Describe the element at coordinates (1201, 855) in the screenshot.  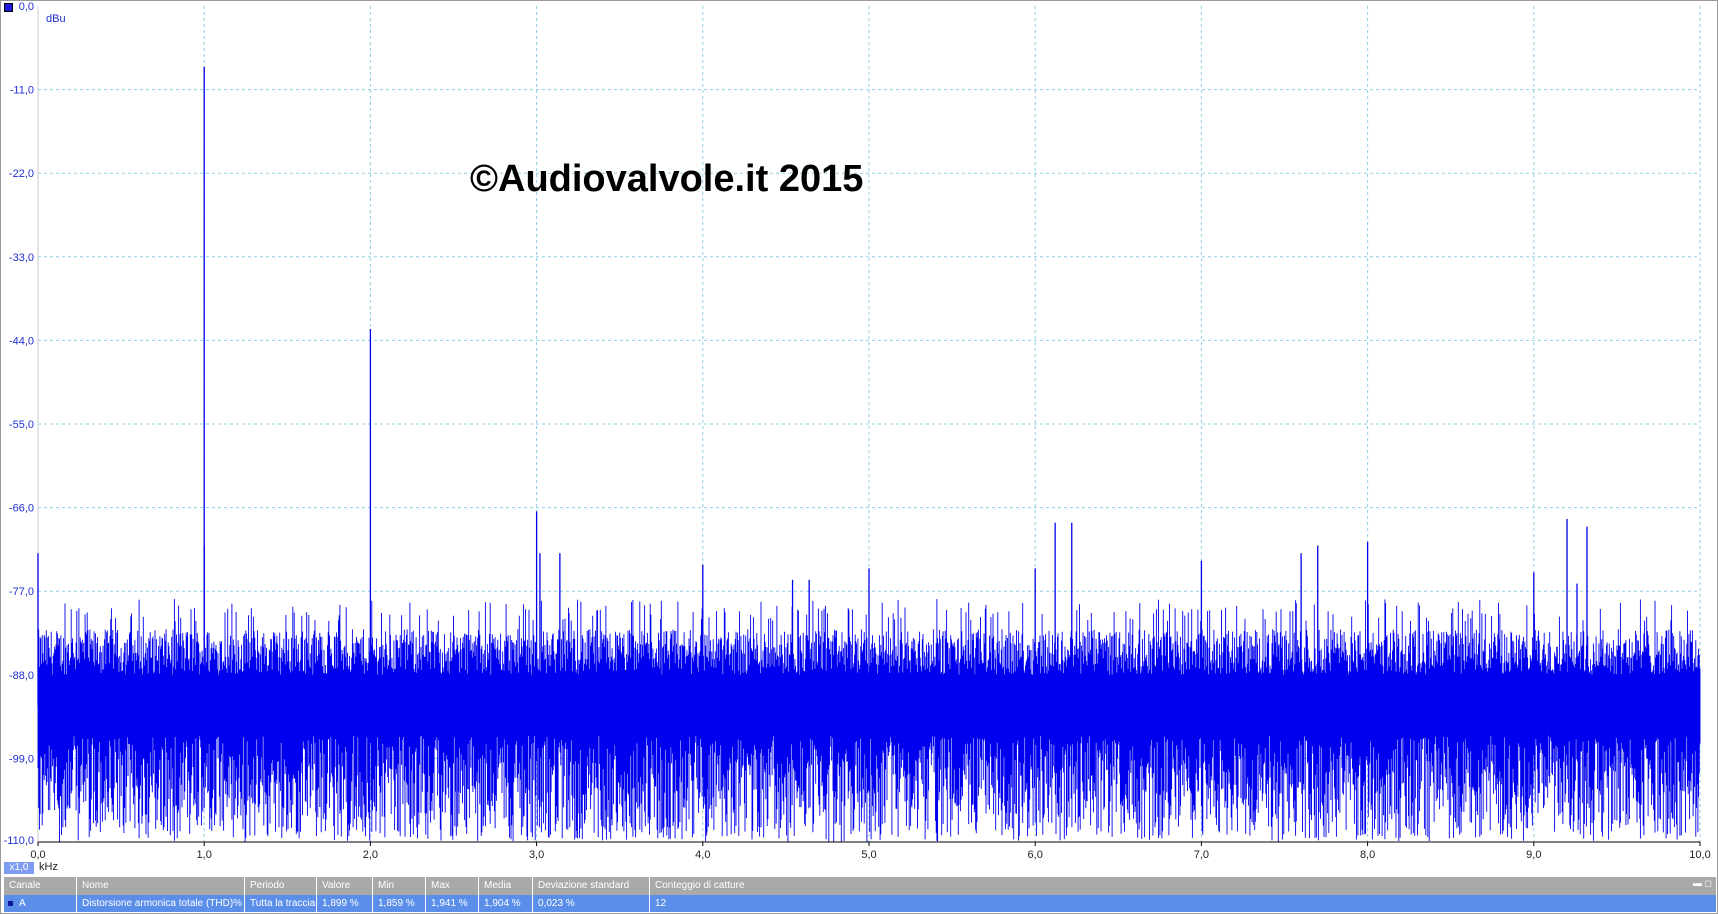
I see `x-tick-label: 7,0` at that location.